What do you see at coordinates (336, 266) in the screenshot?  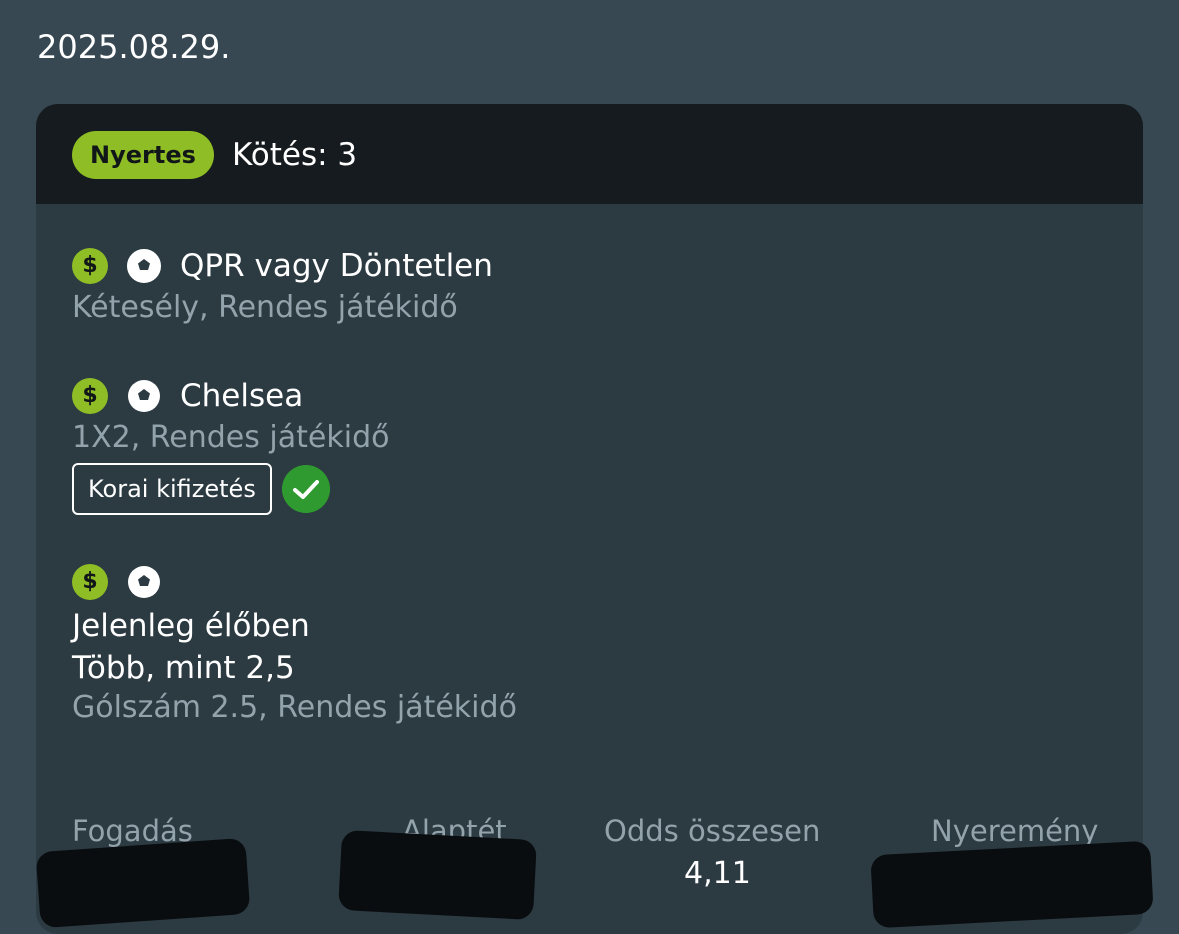 I see `selection-name: QPR vagy Döntetlen` at bounding box center [336, 266].